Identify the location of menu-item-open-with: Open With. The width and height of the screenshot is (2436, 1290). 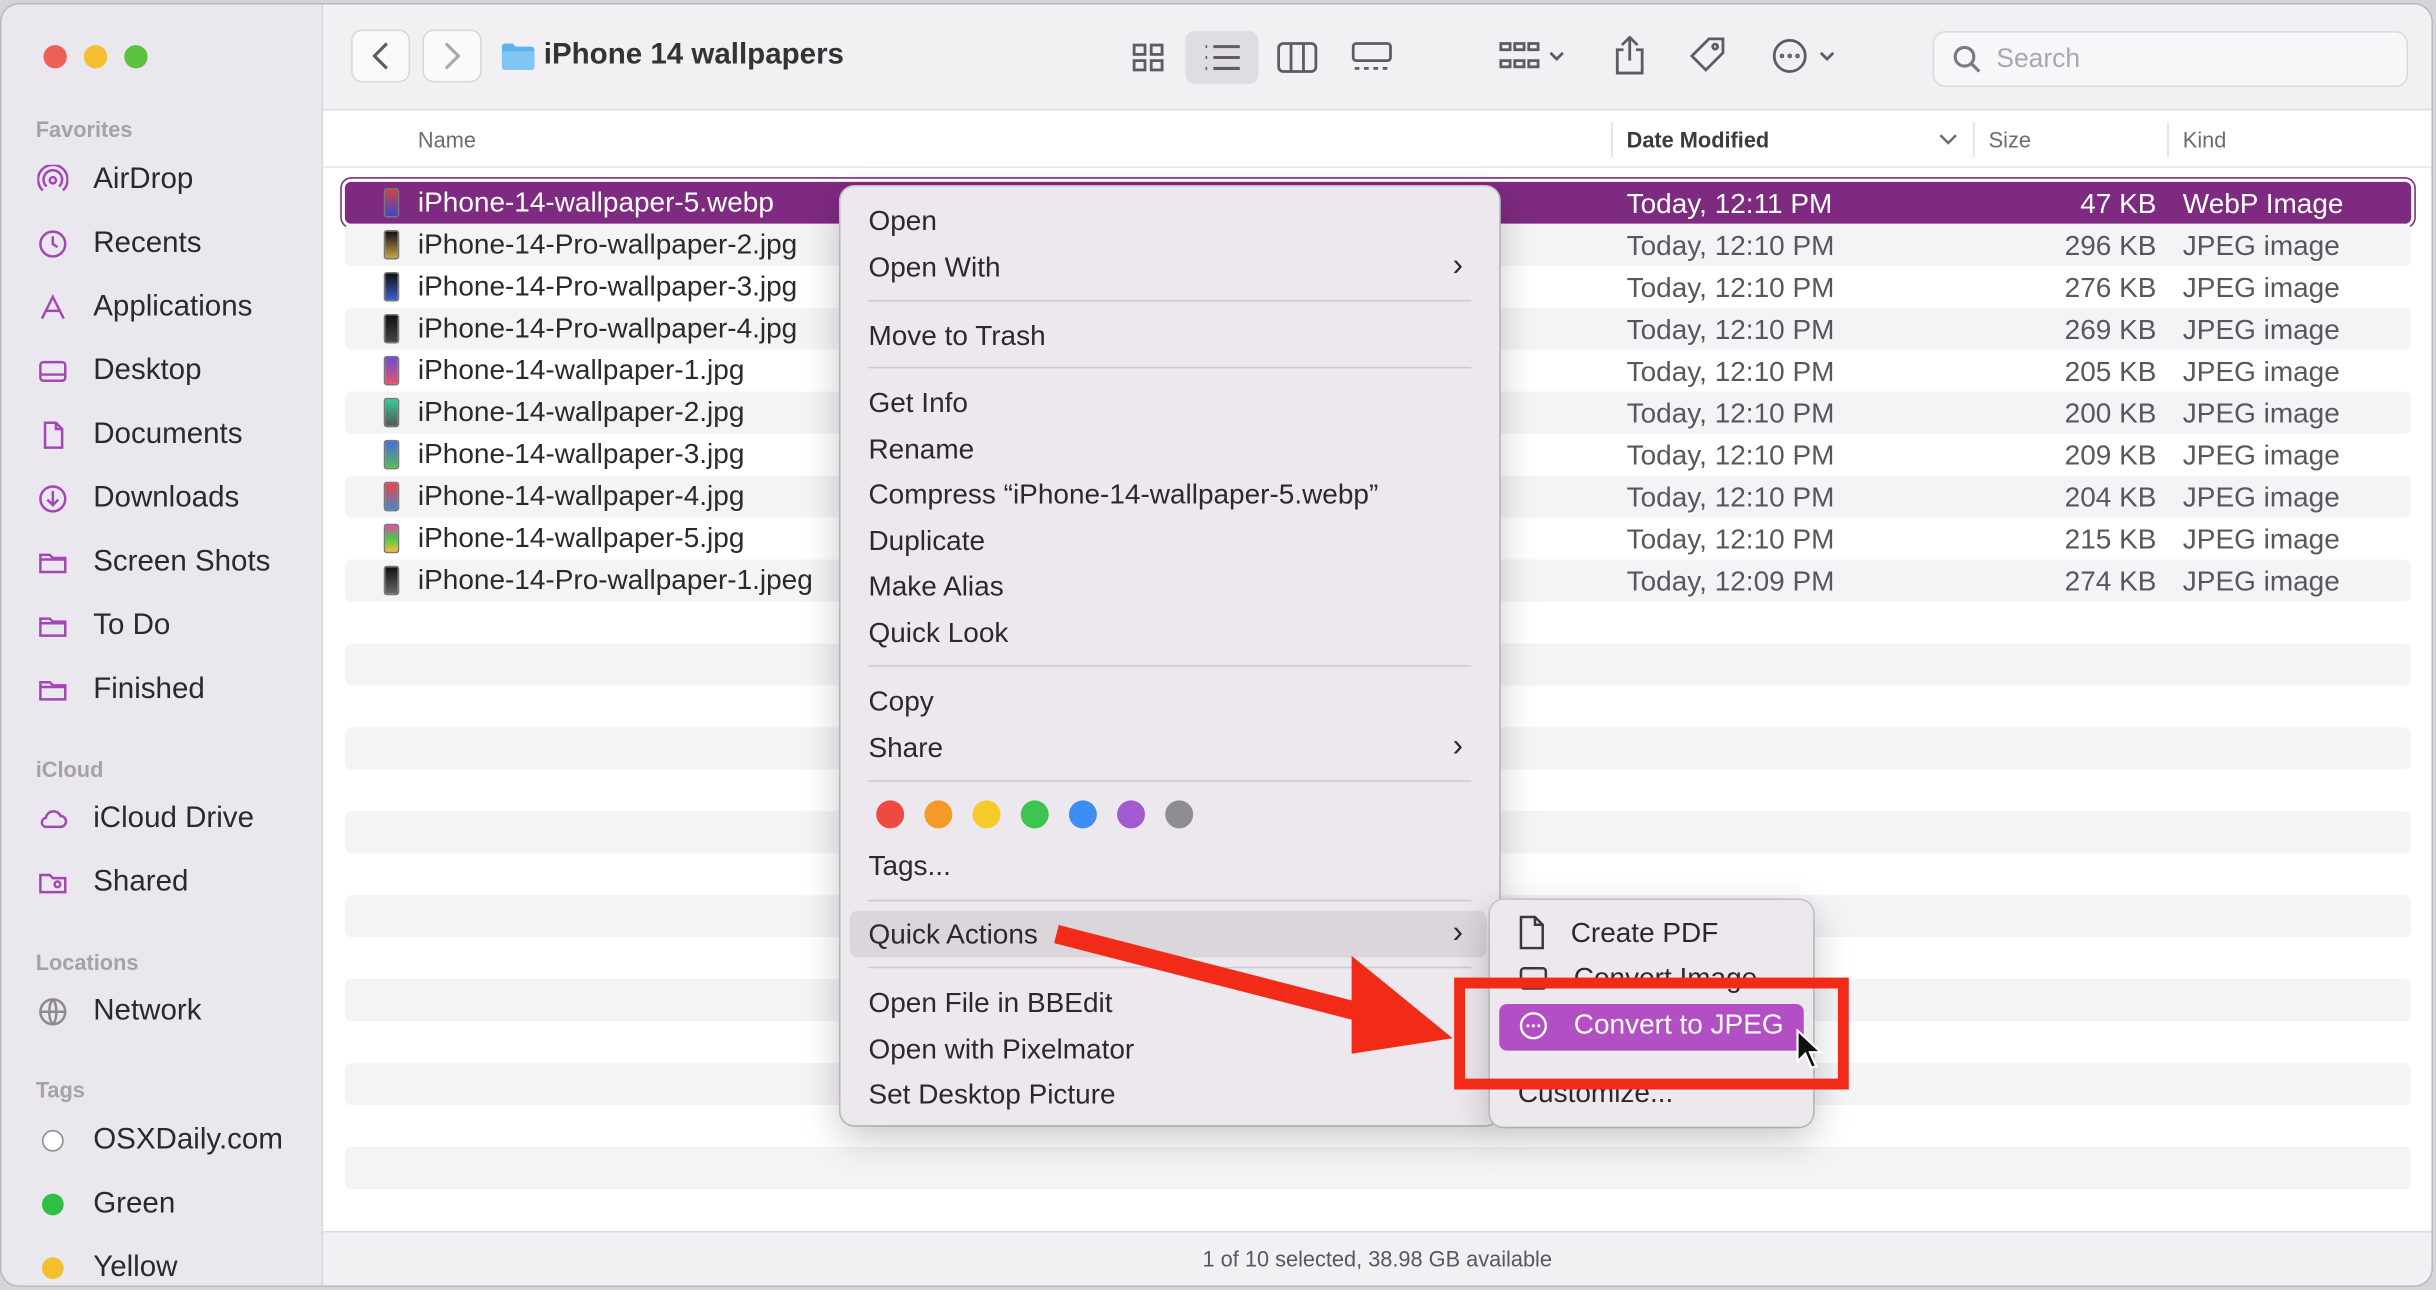
(934, 268).